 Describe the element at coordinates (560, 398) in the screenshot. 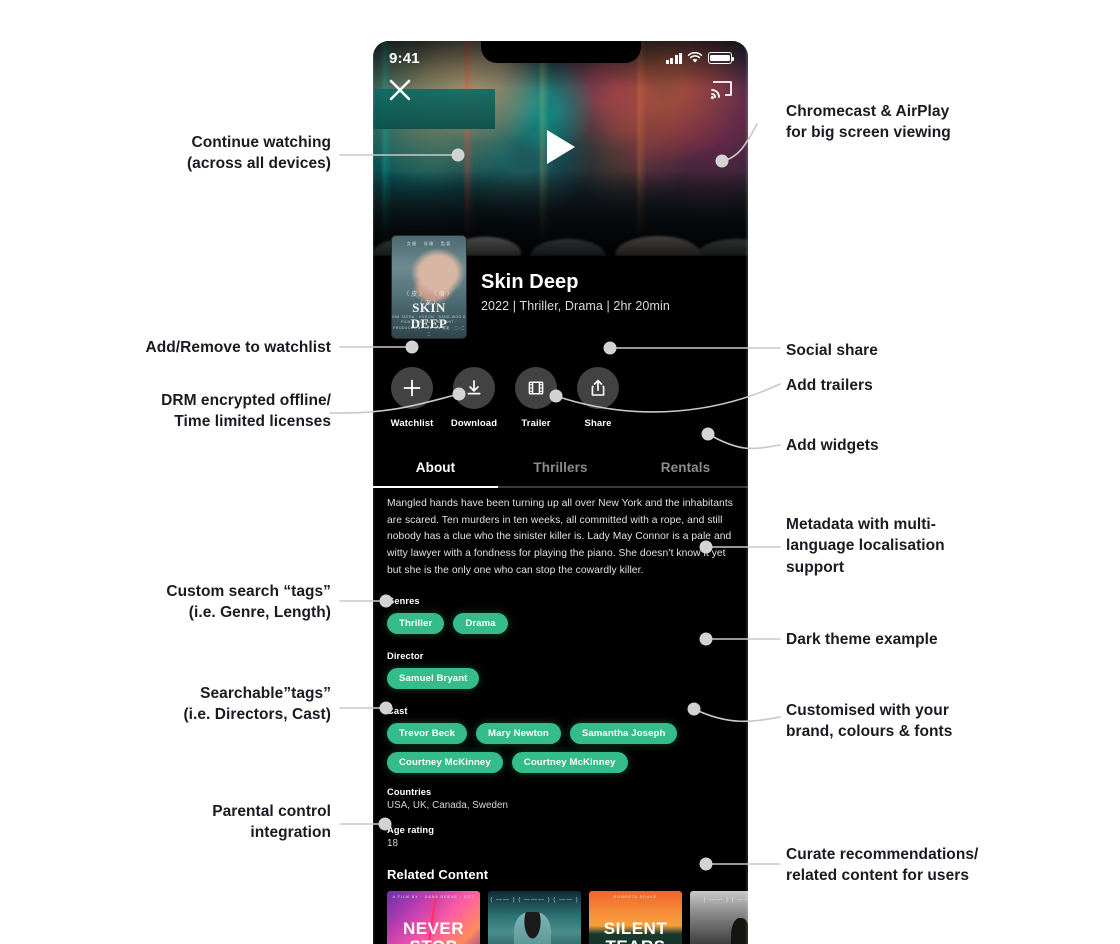

I see `action-bar: Watchlist Download Trailer Share` at that location.